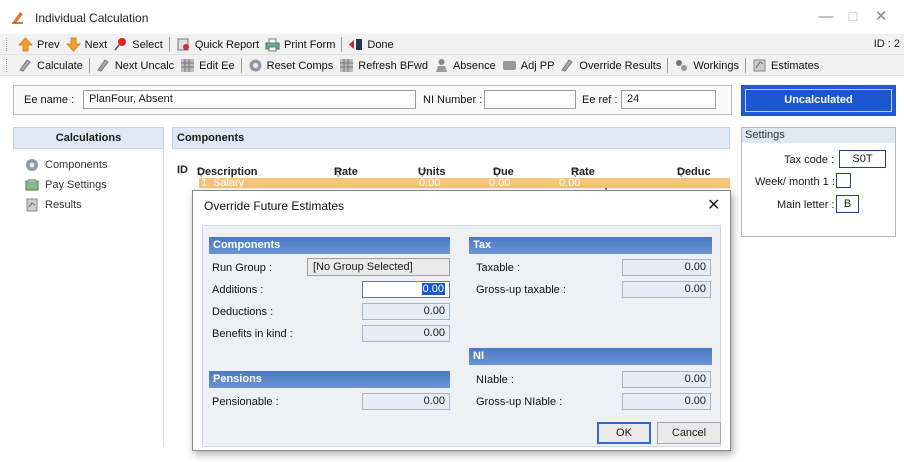 The height and width of the screenshot is (462, 904). I want to click on ni-section-header: NI, so click(590, 356).